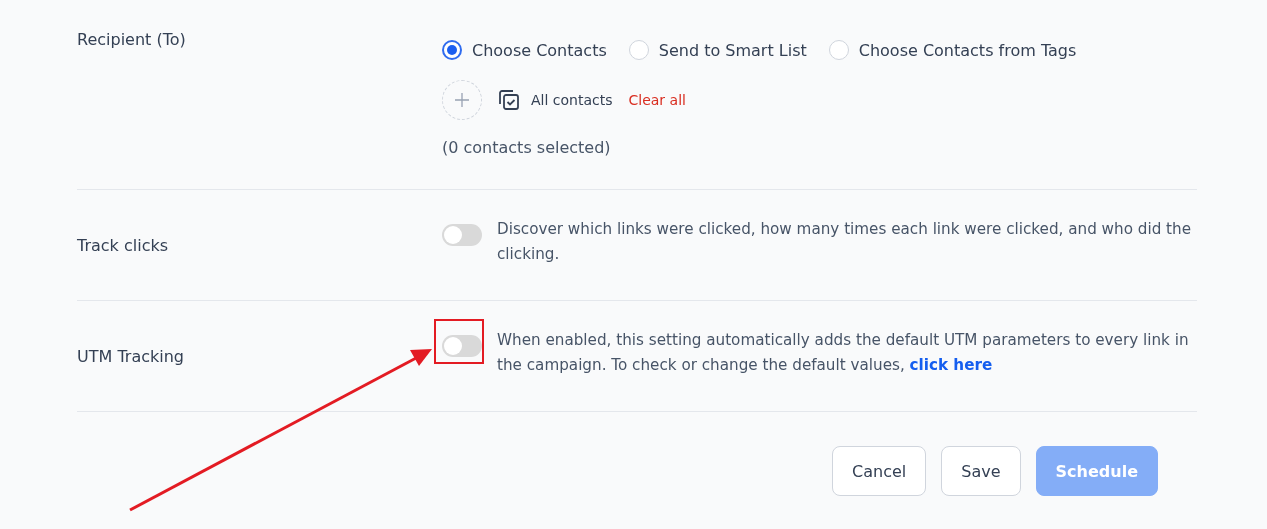 This screenshot has width=1267, height=529. What do you see at coordinates (572, 100) in the screenshot?
I see `all-contacts-label: All contacts` at bounding box center [572, 100].